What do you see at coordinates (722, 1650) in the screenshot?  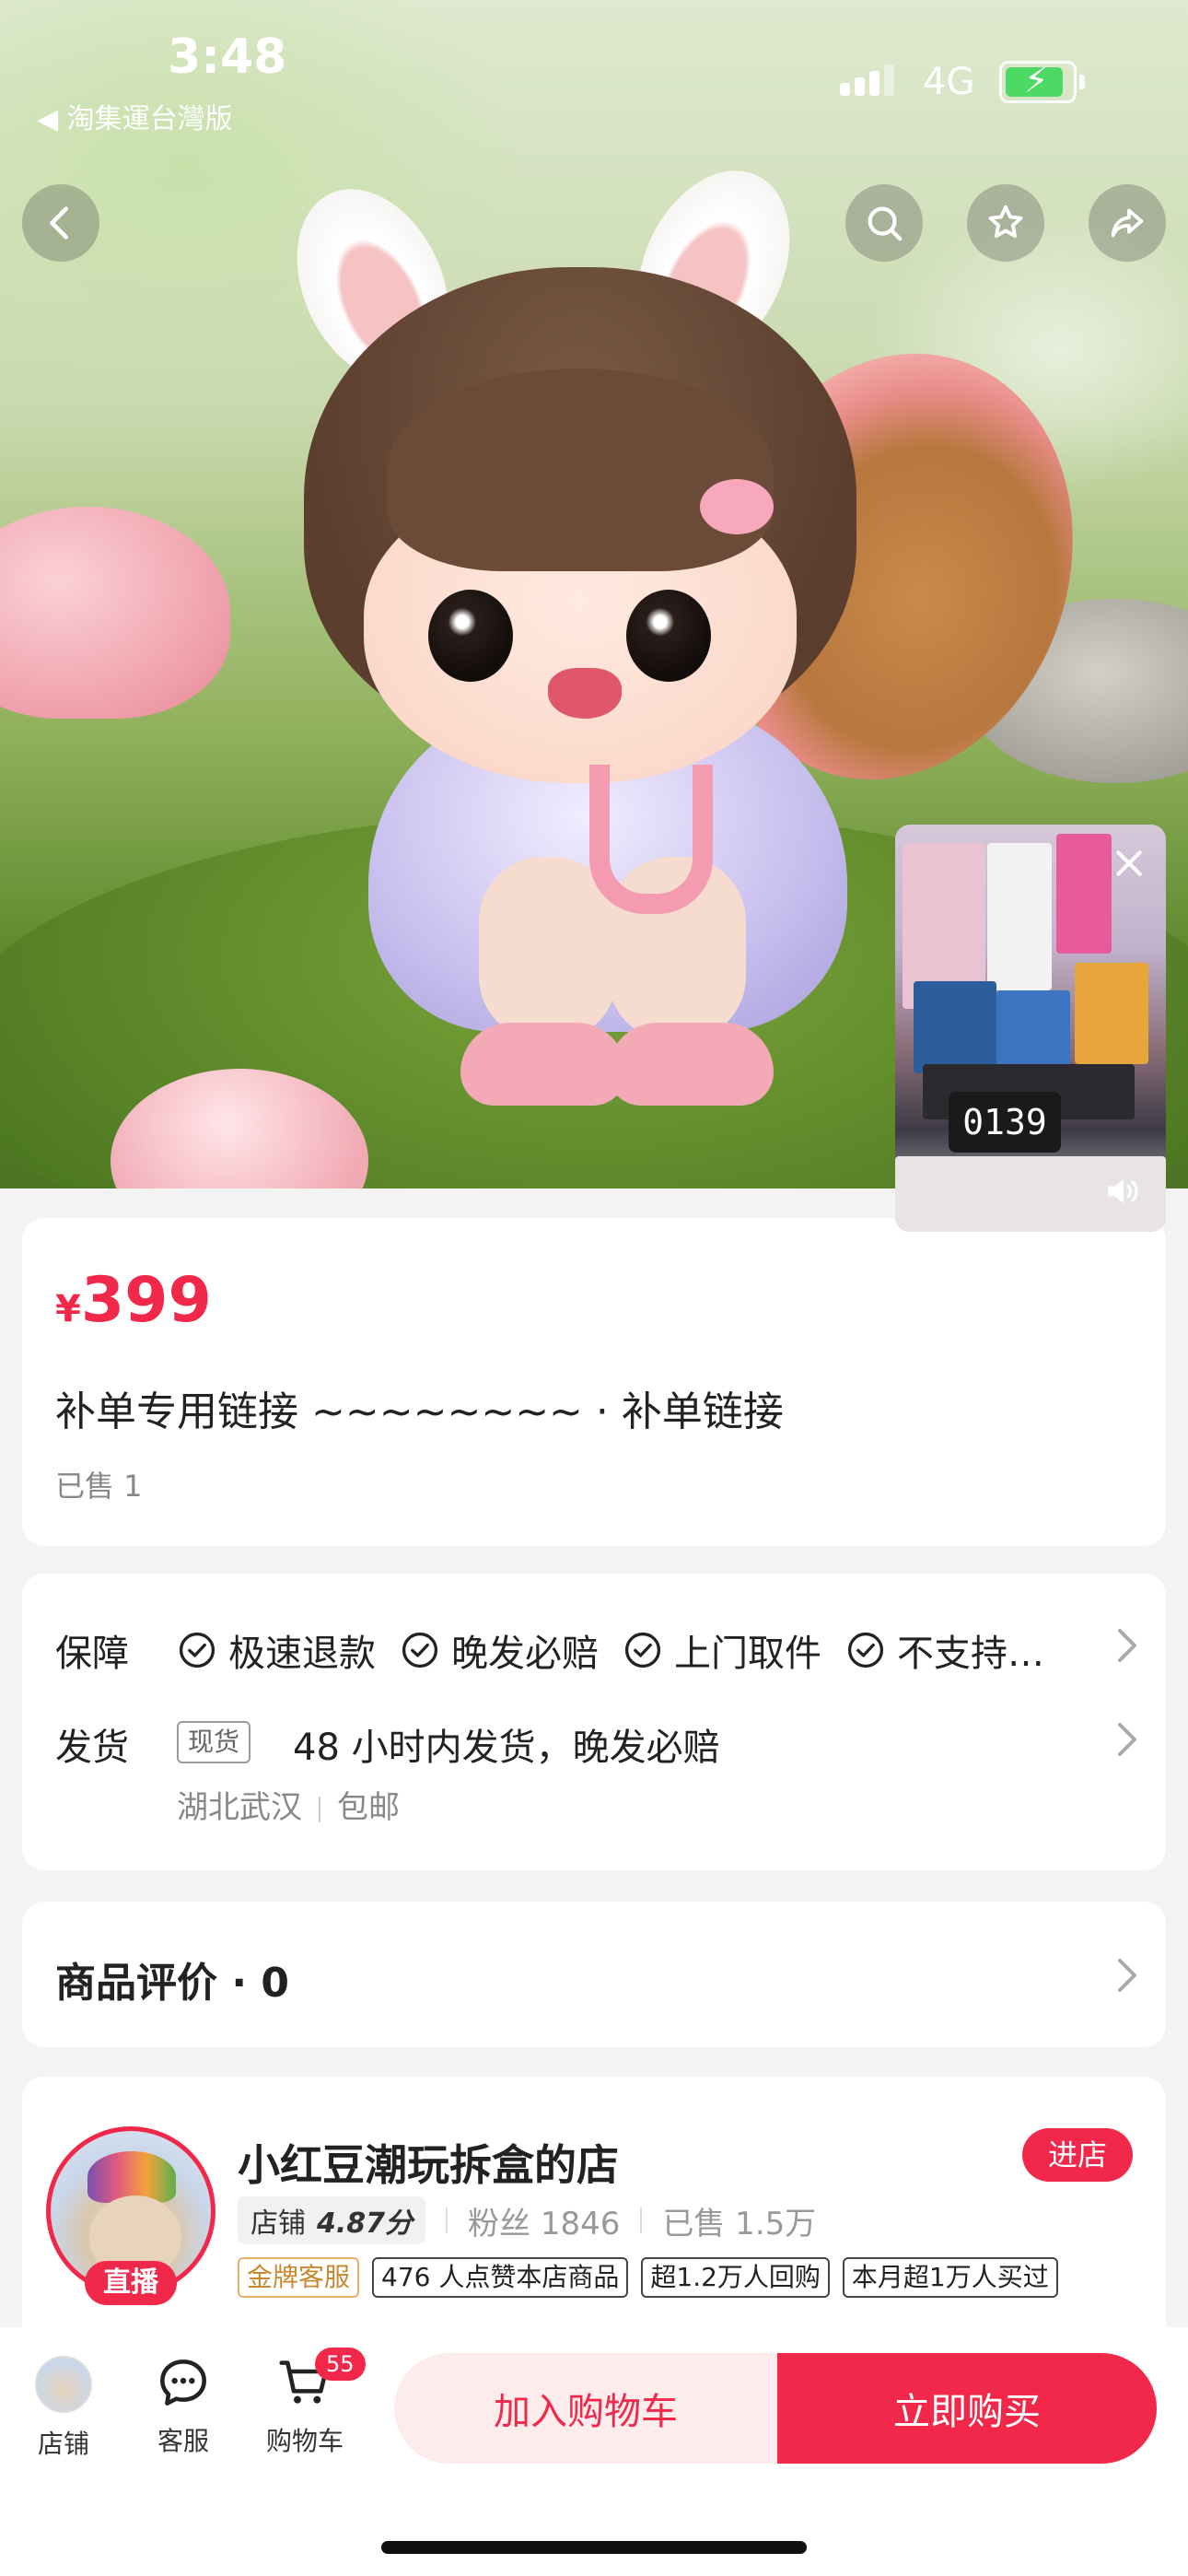 I see `guarantee-item: 上门取件` at bounding box center [722, 1650].